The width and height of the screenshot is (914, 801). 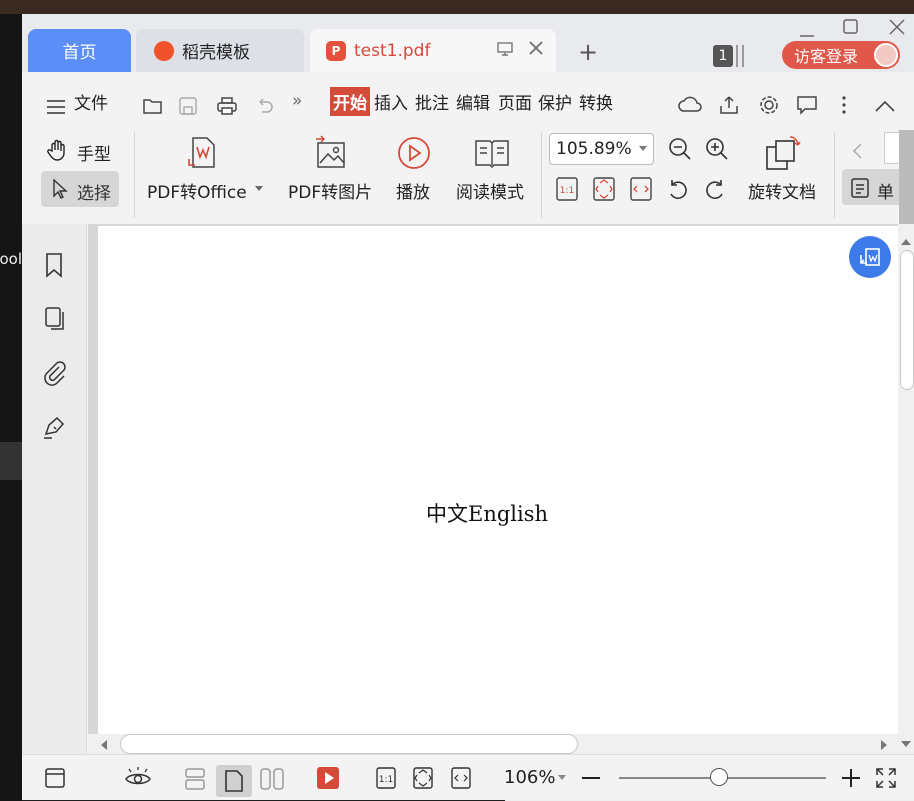 What do you see at coordinates (529, 777) in the screenshot?
I see `zoom-level: 106%` at bounding box center [529, 777].